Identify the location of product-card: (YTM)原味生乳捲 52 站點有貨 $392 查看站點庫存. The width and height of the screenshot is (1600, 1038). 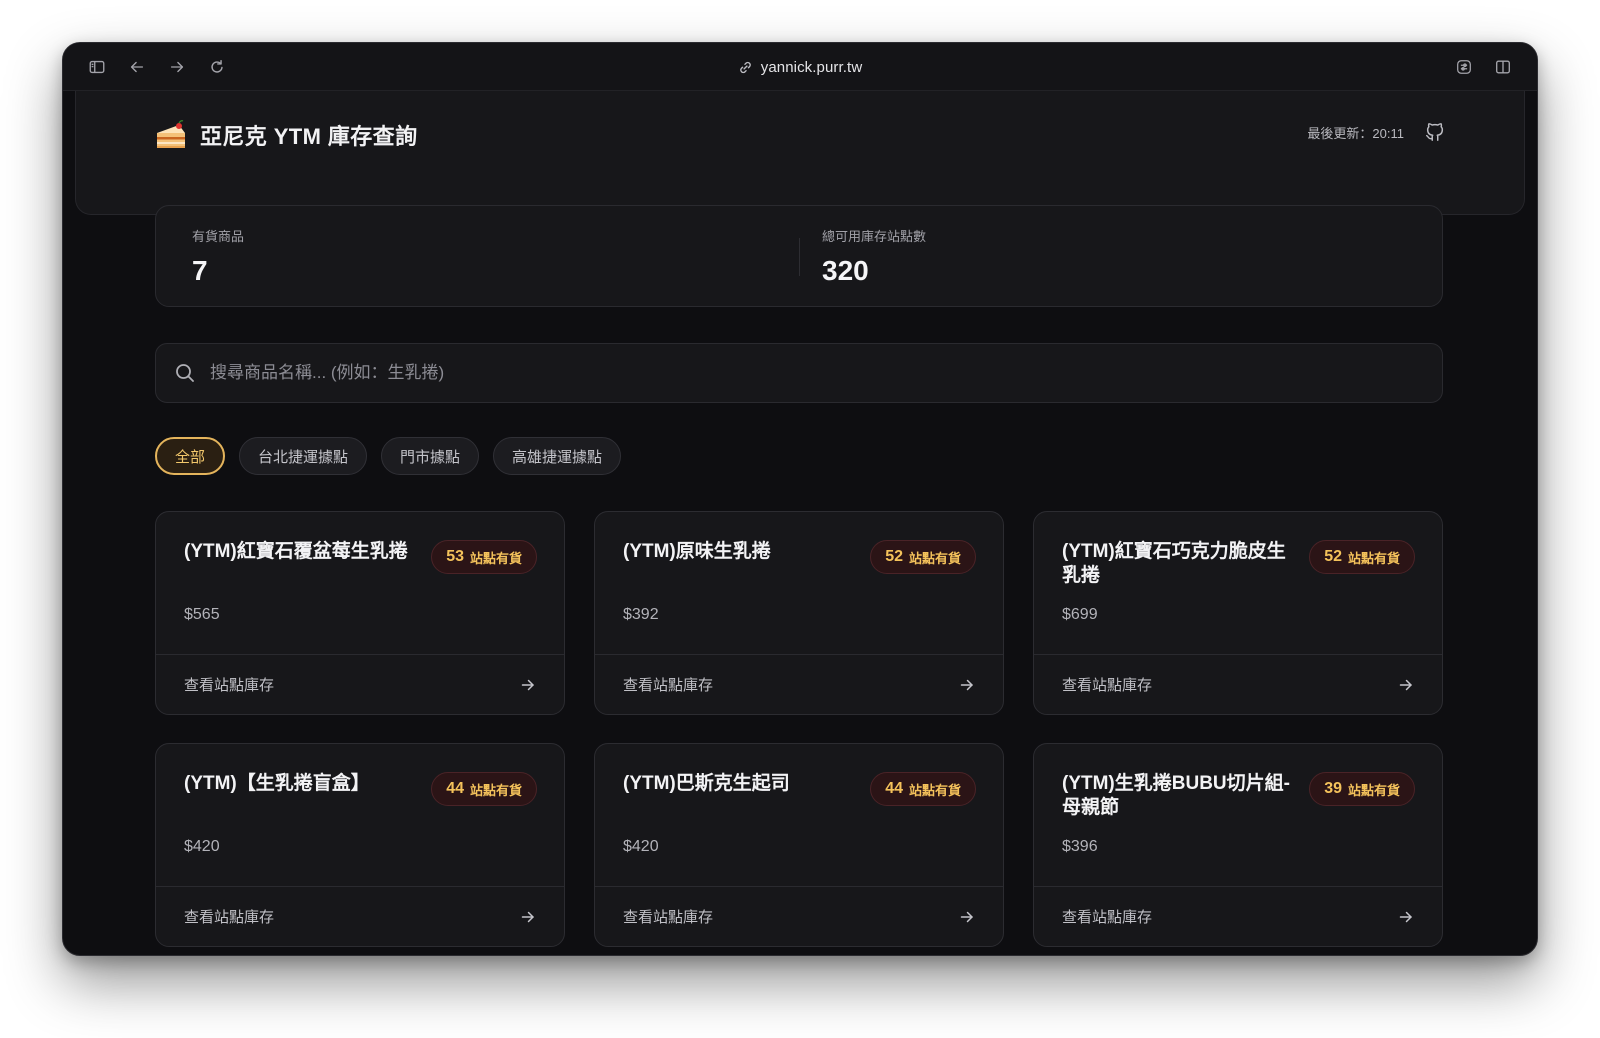
(799, 613).